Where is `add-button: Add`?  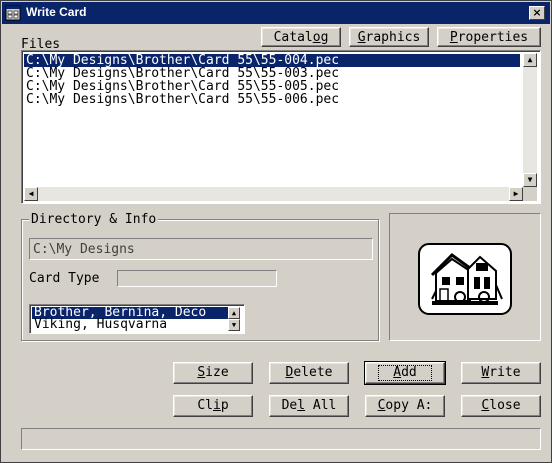 add-button: Add is located at coordinates (405, 373).